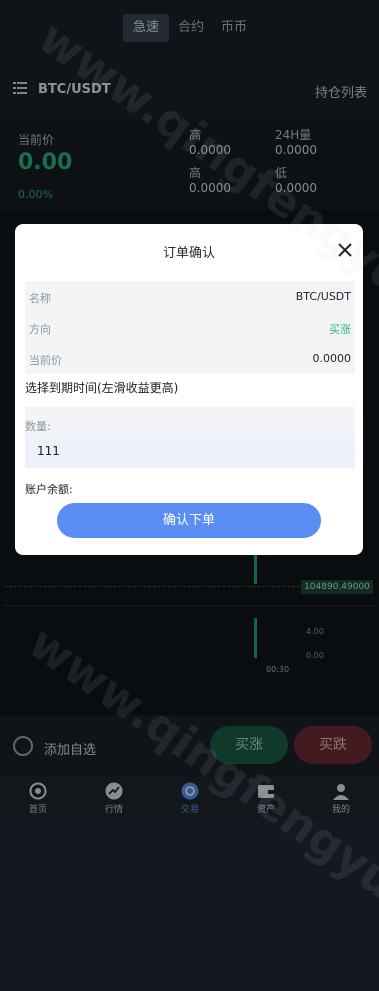 The image size is (379, 991). I want to click on expiry-label: 选择到期时间(左滑收益更高), so click(102, 388).